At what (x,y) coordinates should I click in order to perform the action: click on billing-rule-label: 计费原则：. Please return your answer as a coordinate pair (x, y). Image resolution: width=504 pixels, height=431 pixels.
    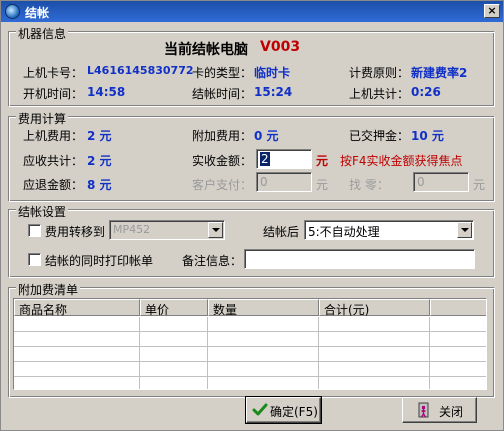
    Looking at the image, I should click on (379, 73).